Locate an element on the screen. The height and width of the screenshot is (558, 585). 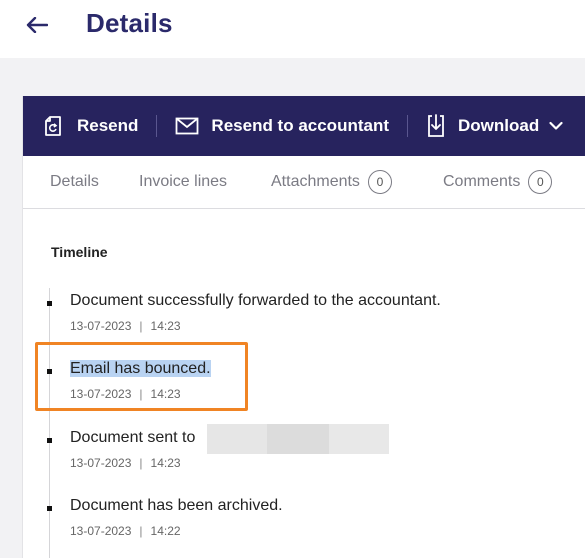
timeline-event: Document sent to 13-07-2023 | 14:23 is located at coordinates (293, 449).